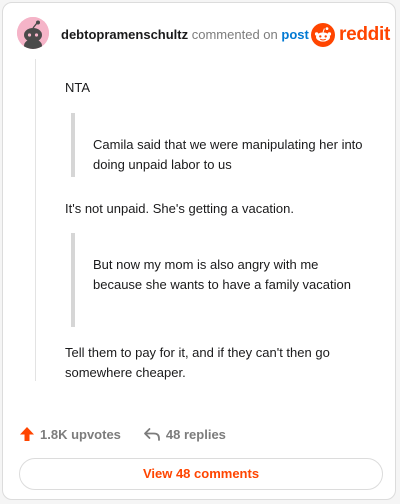 This screenshot has height=504, width=400. I want to click on replies-stat: 48 replies, so click(184, 434).